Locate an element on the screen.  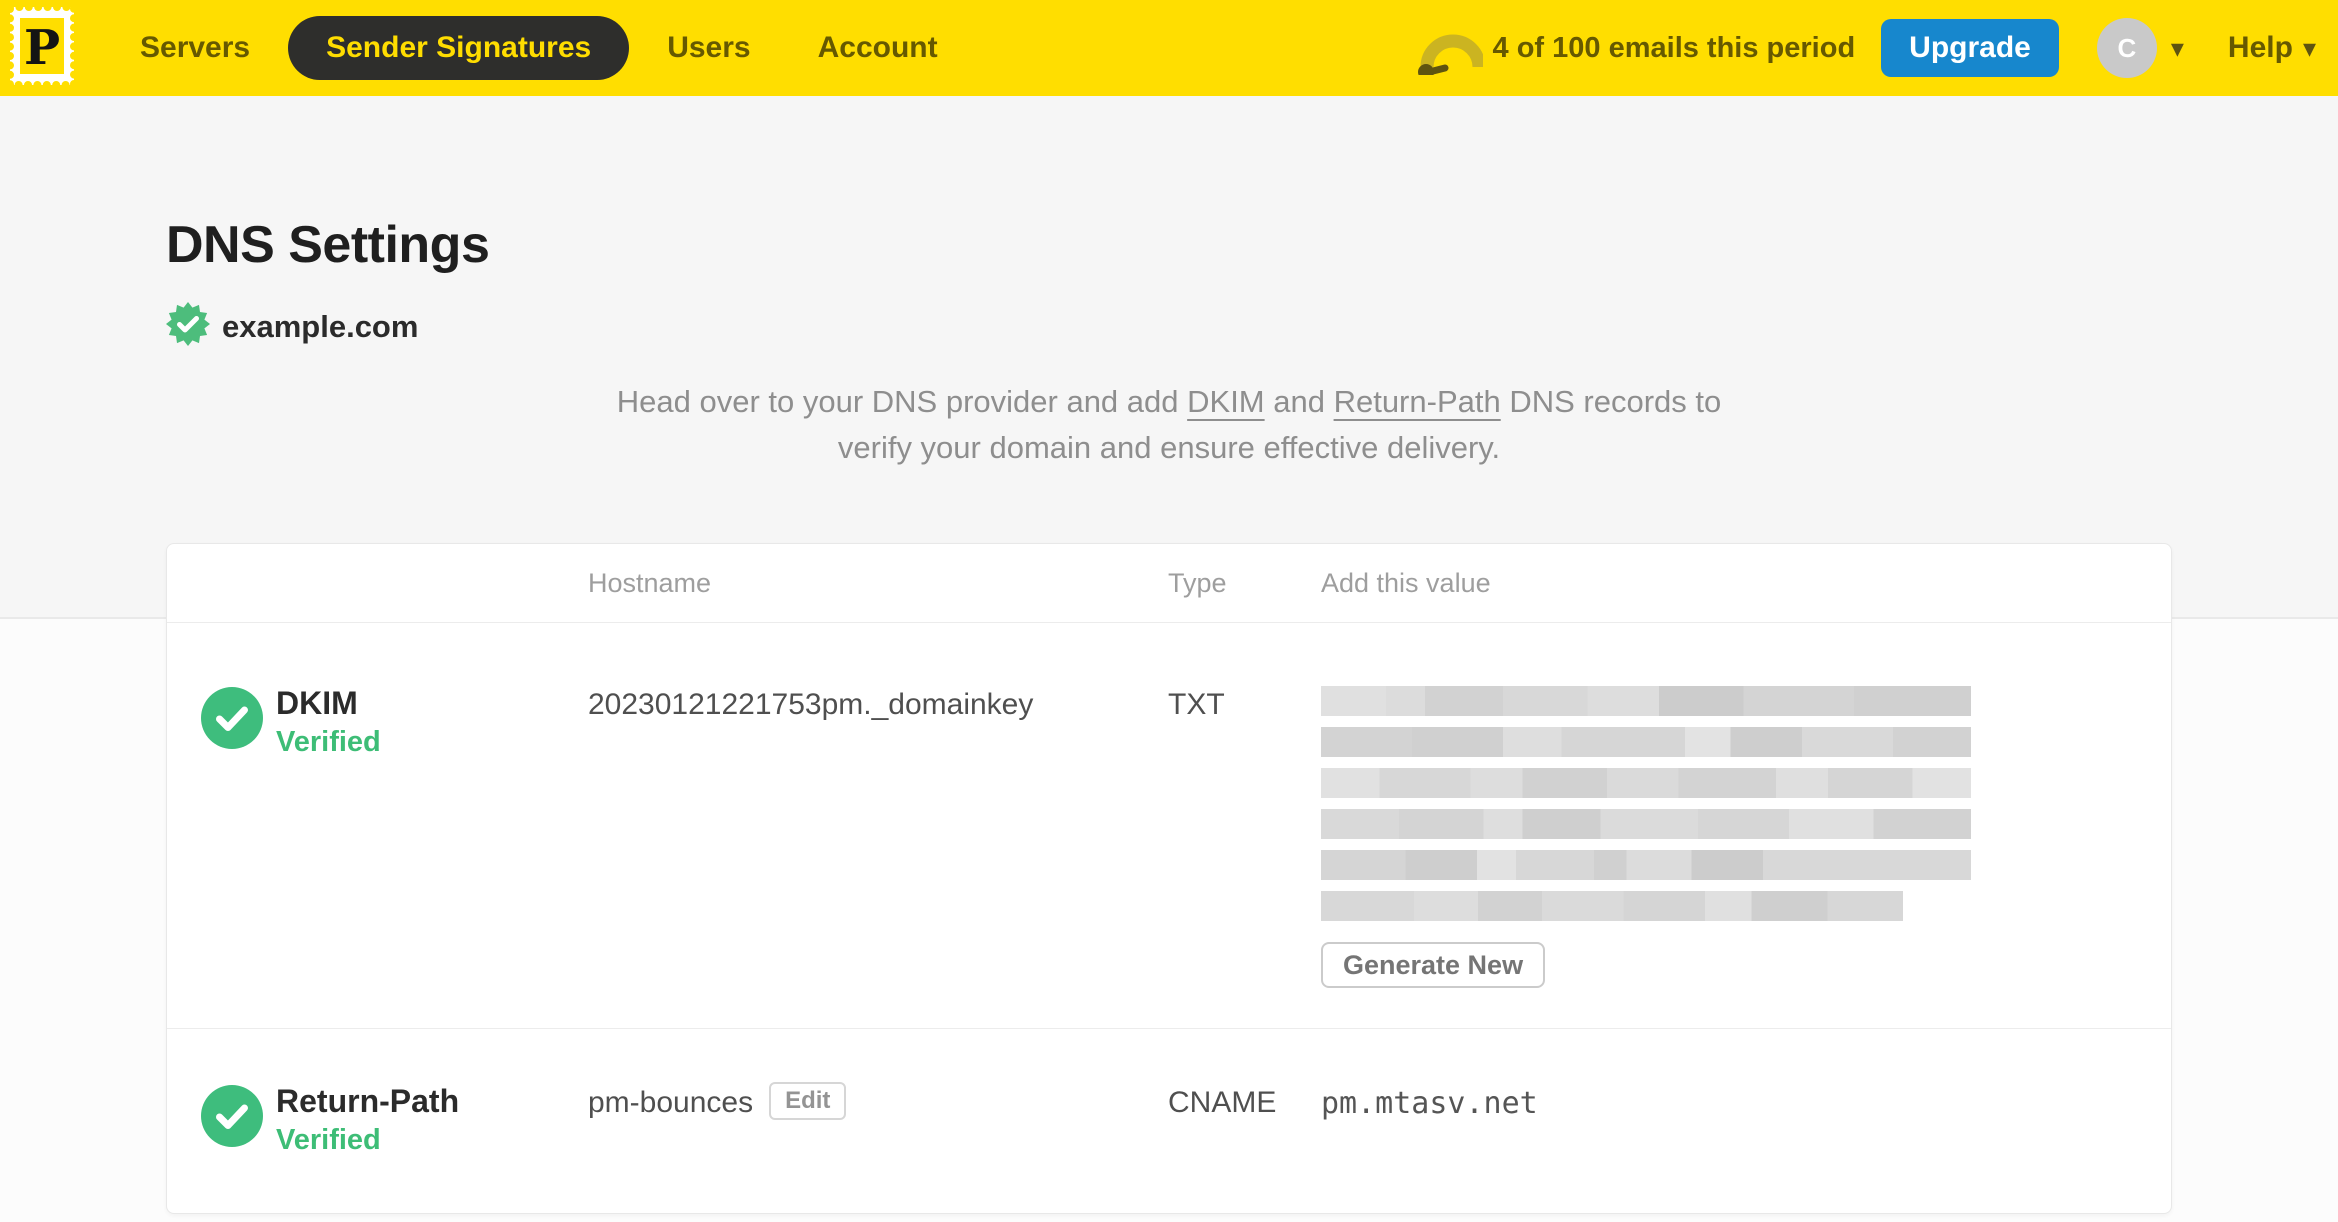
redacted-dns-value is located at coordinates (1728, 802).